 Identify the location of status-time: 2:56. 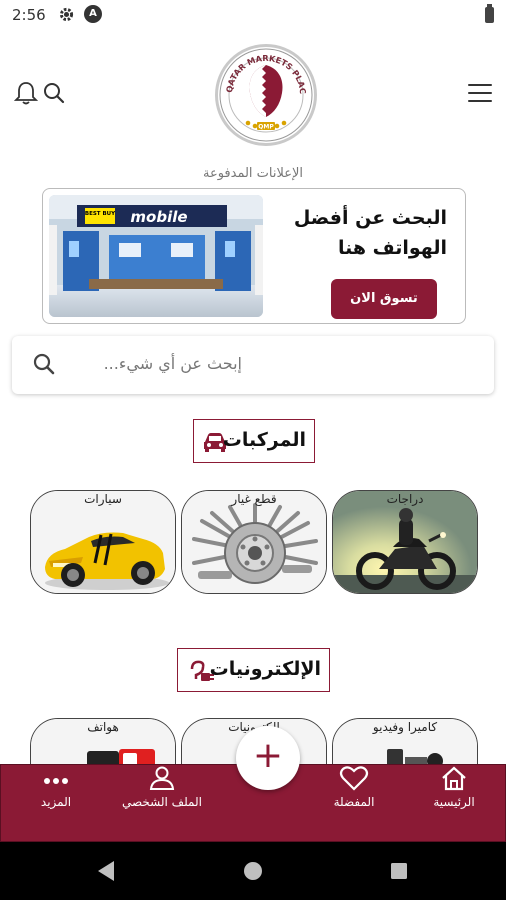
(29, 15).